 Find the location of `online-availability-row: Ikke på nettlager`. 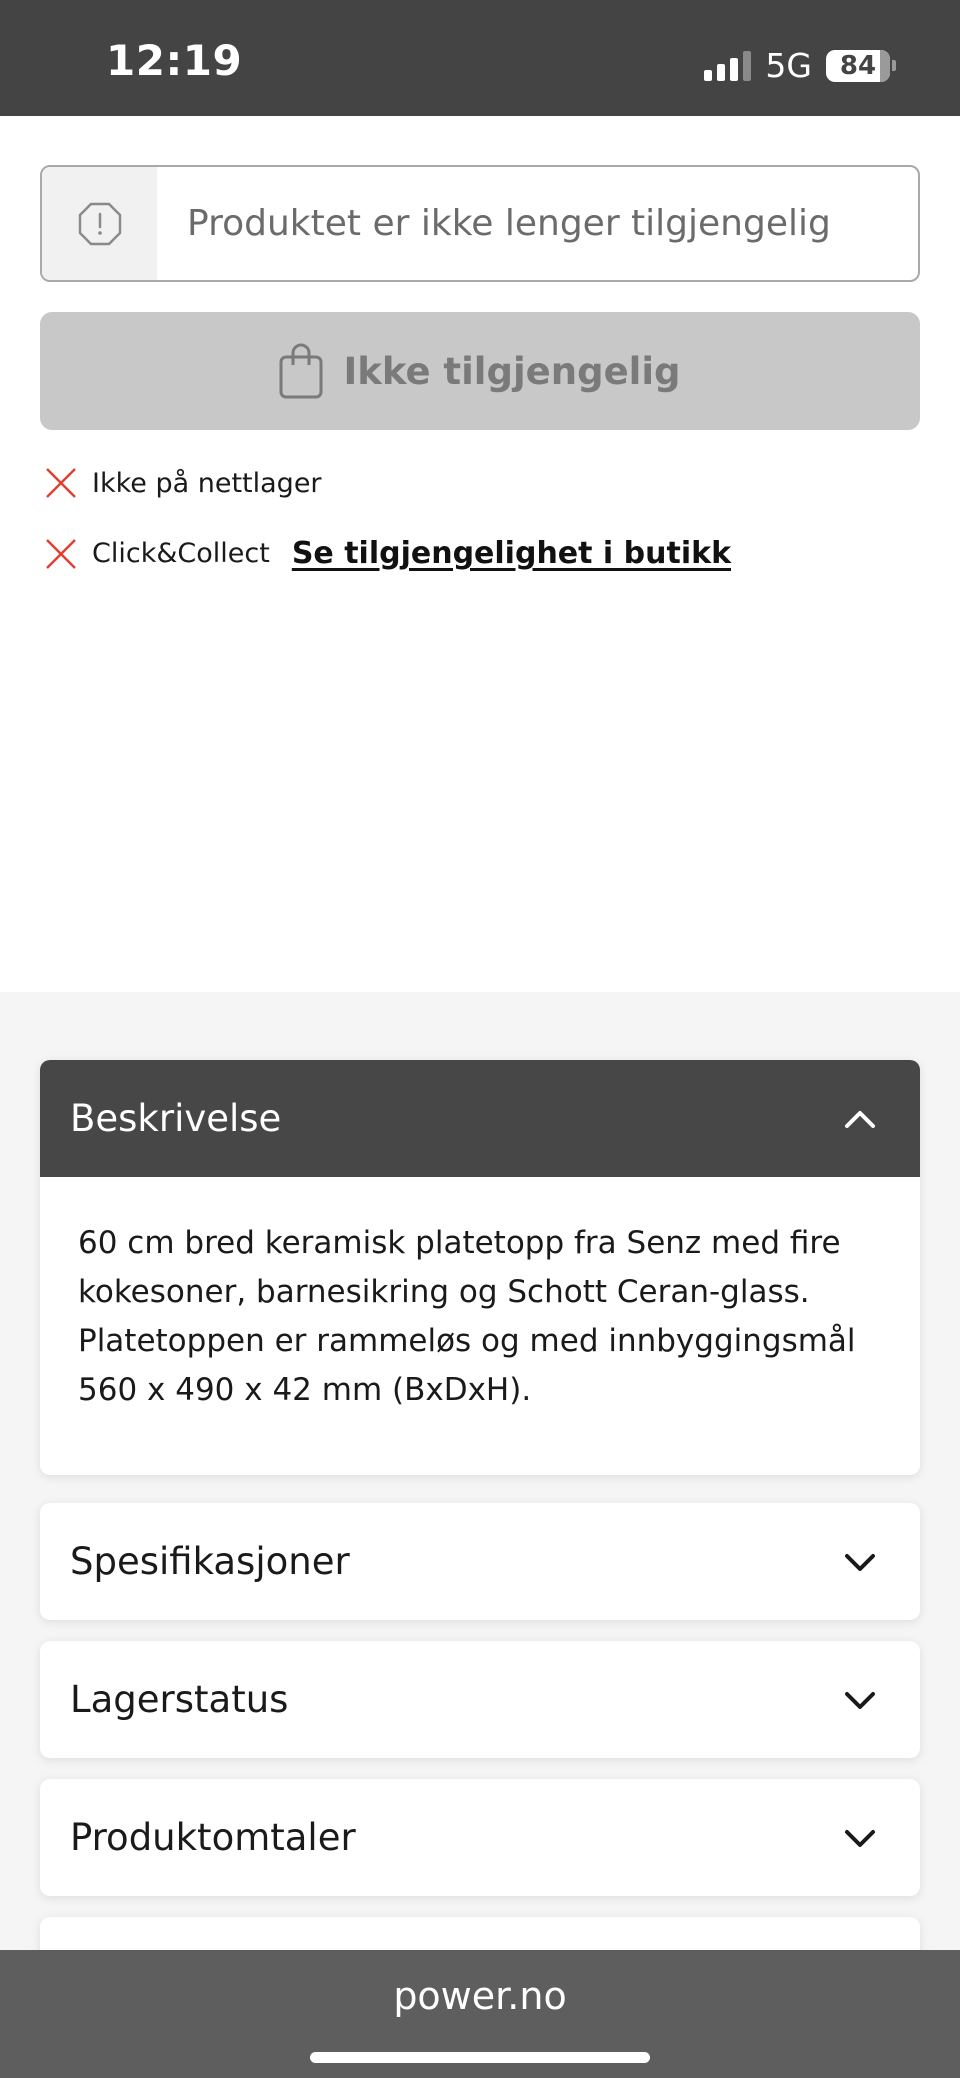

online-availability-row: Ikke på nettlager is located at coordinates (183, 483).